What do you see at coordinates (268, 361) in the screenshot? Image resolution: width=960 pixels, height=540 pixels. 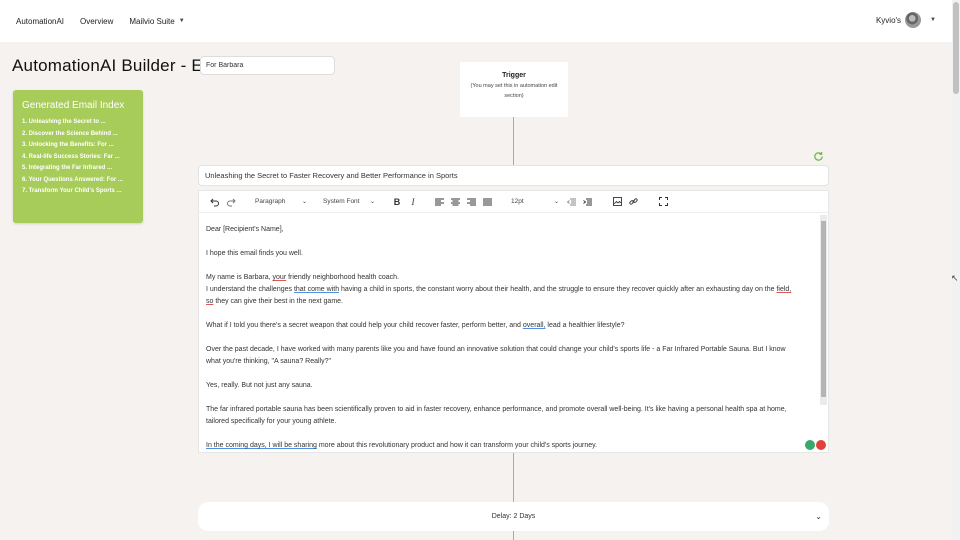 I see `body-paragraph: what you're thinking, "A sauna? Really?"` at bounding box center [268, 361].